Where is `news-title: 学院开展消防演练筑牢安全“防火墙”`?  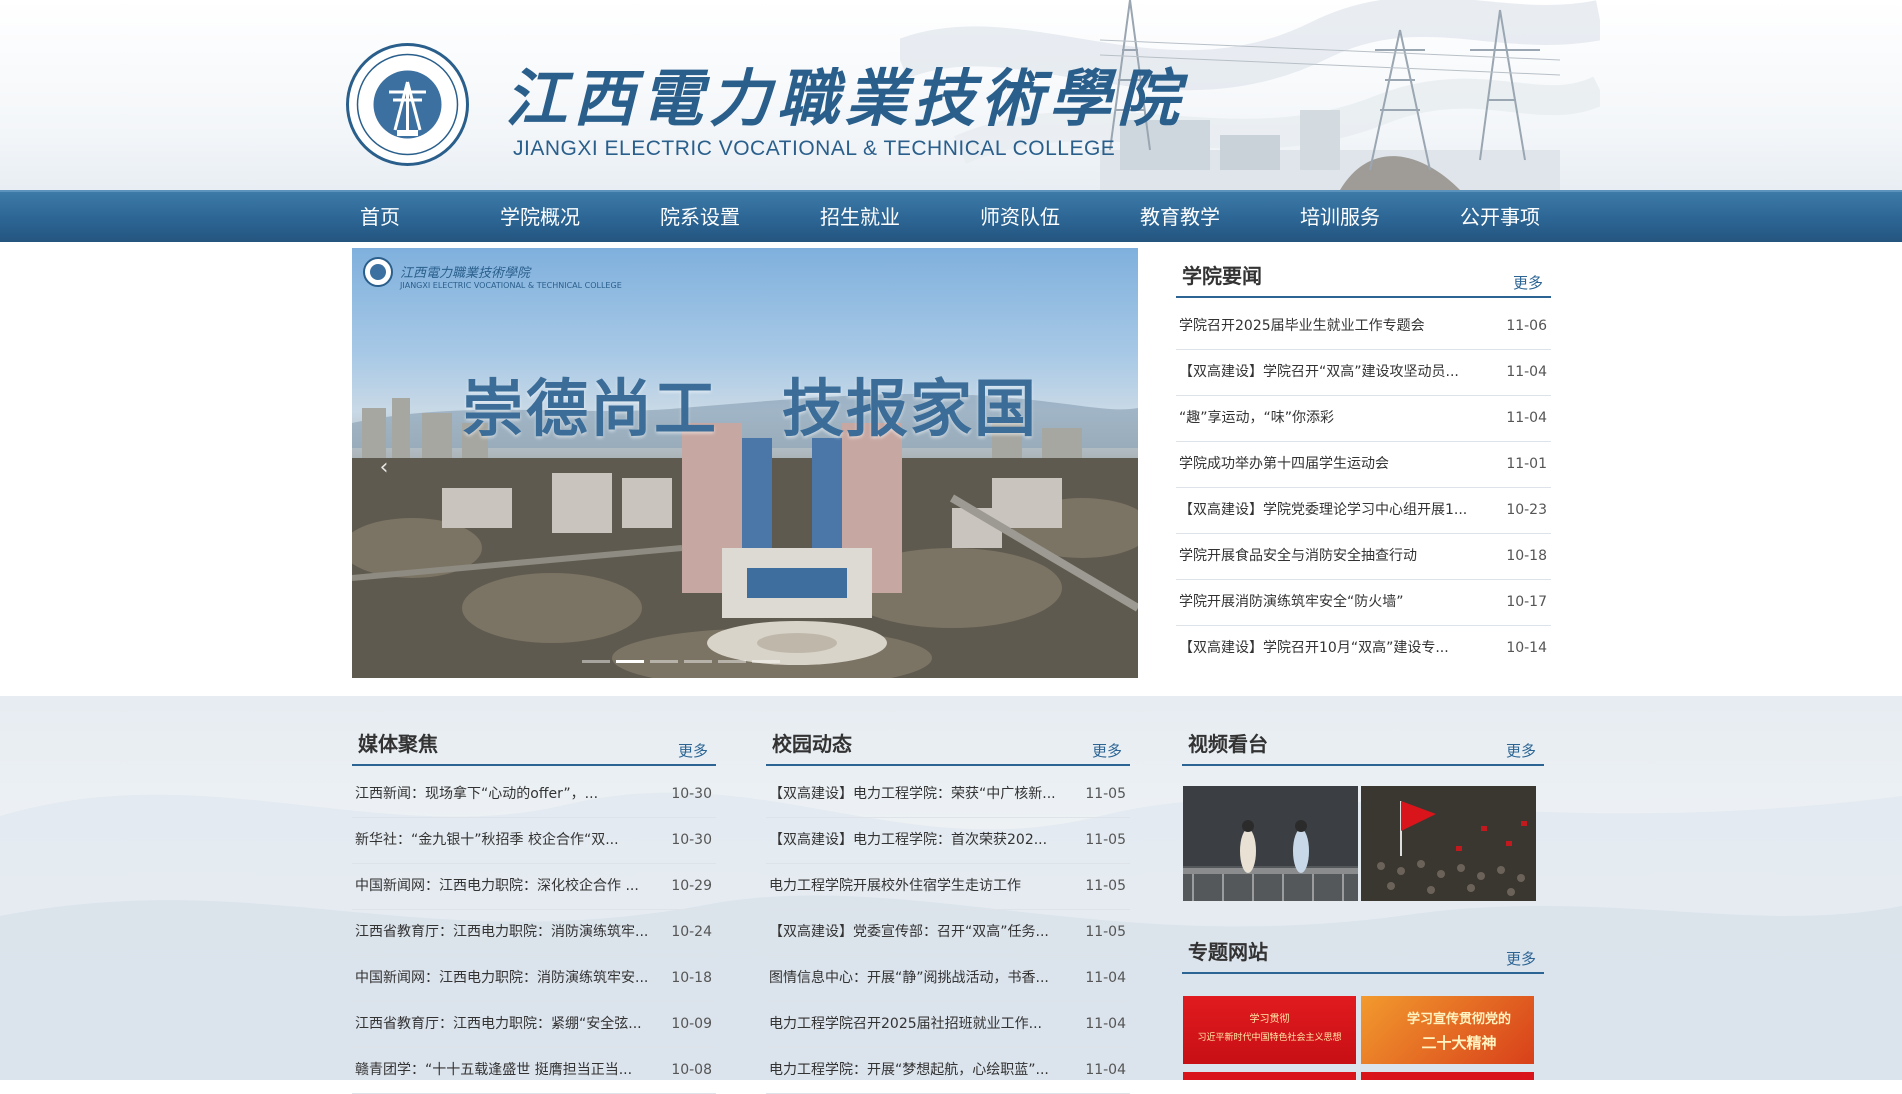 news-title: 学院开展消防演练筑牢安全“防火墙” is located at coordinates (1339, 602).